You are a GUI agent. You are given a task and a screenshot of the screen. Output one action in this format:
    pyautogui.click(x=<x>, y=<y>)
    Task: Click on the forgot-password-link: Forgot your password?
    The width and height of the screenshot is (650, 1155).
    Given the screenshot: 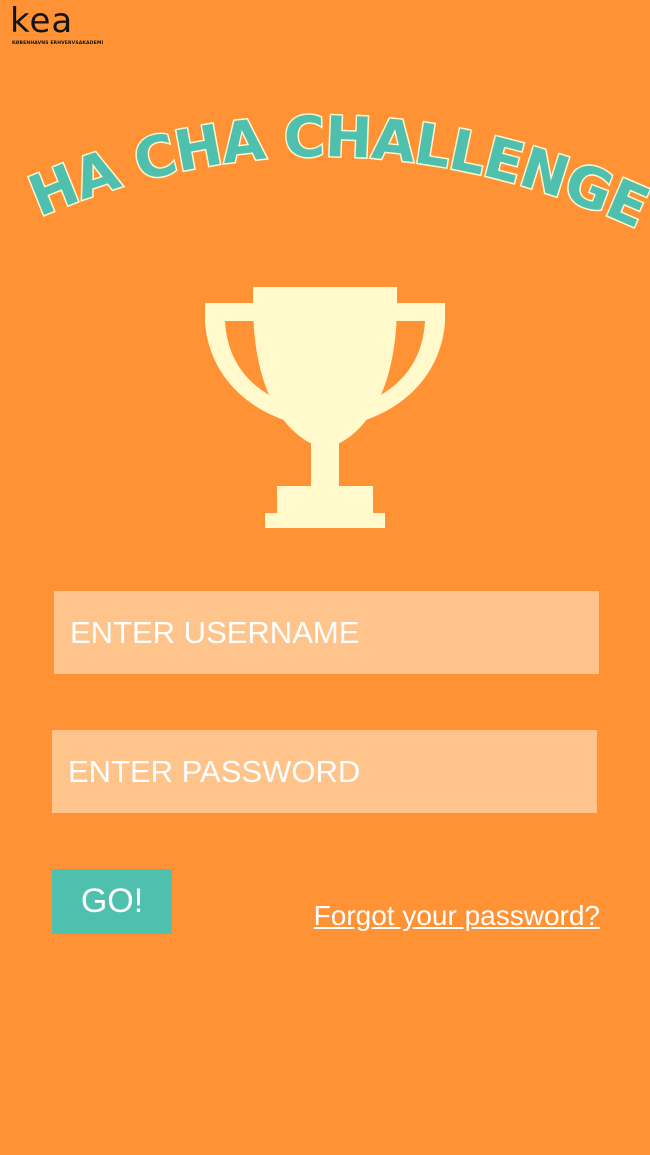 What is the action you would take?
    pyautogui.click(x=457, y=916)
    